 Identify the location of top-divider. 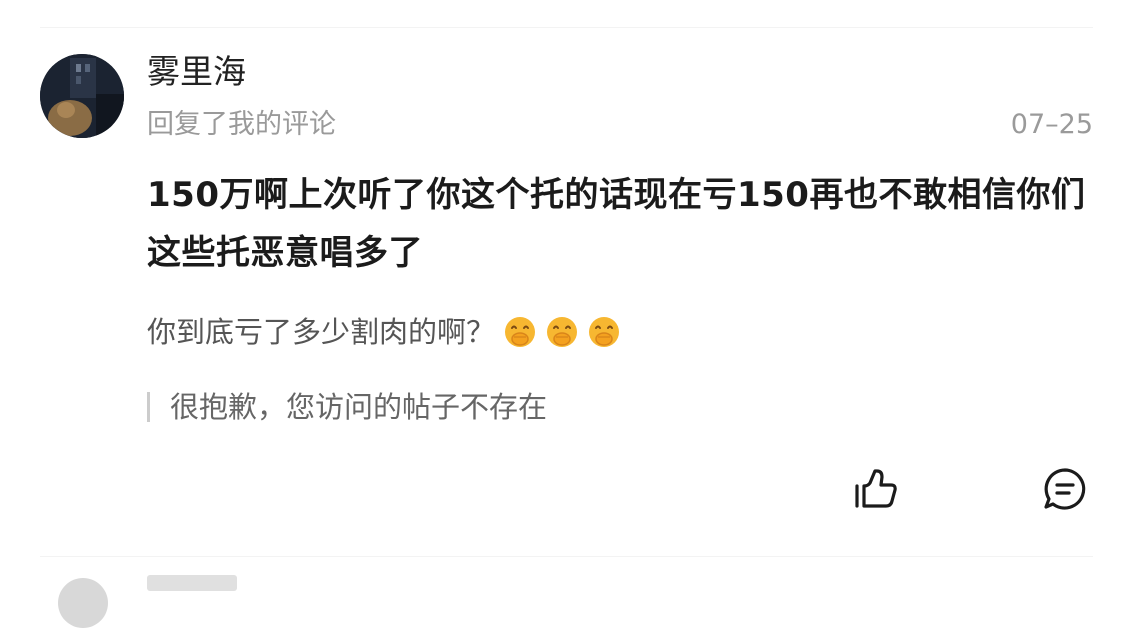
(566, 27).